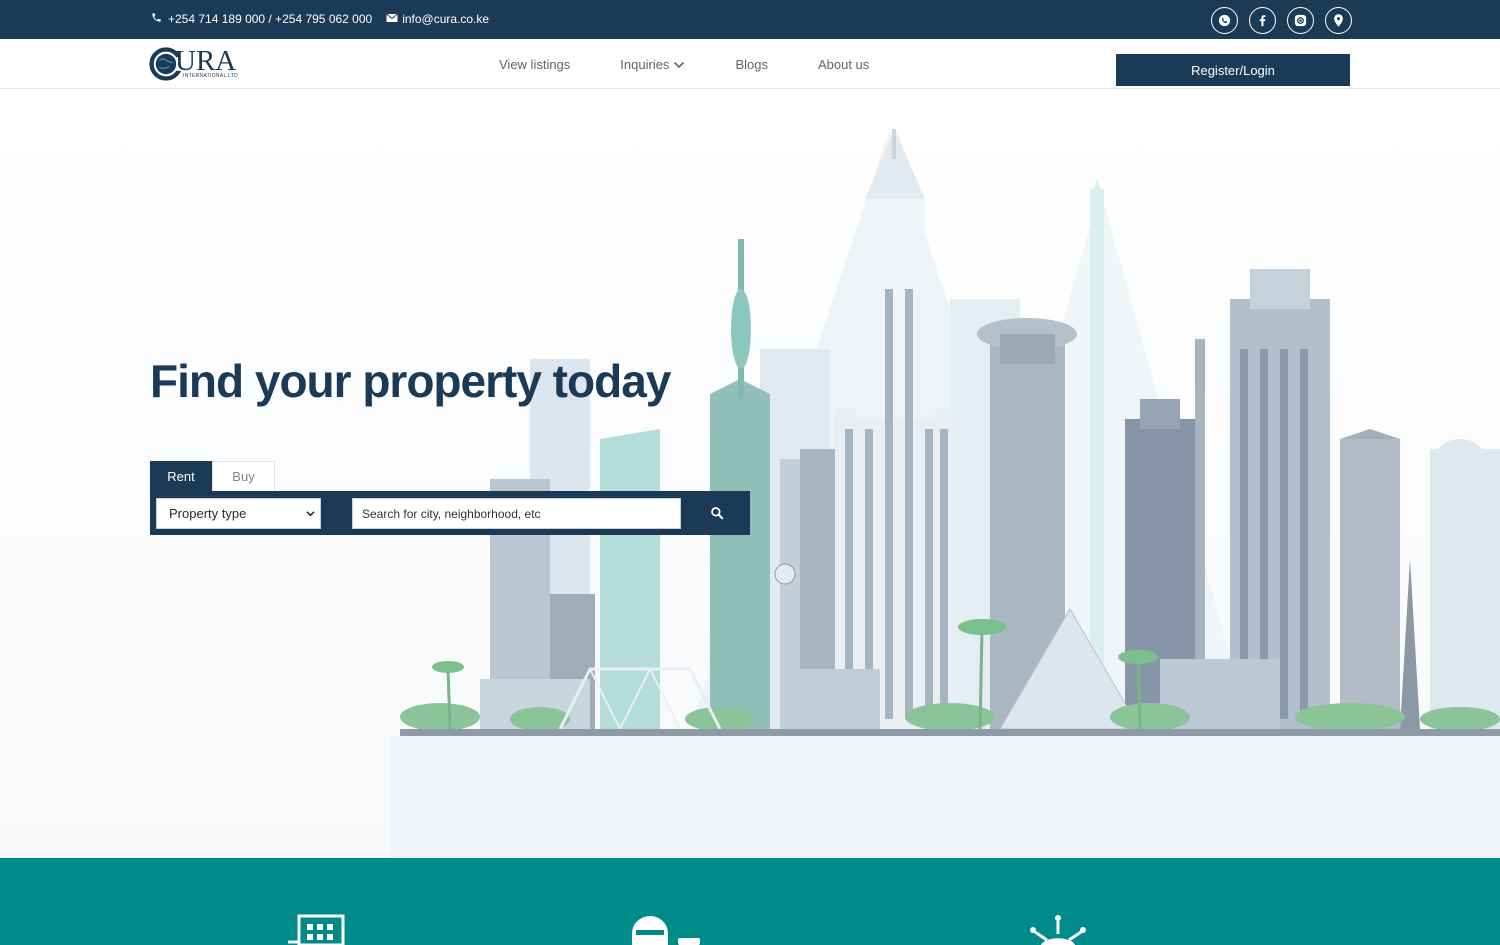  What do you see at coordinates (1300, 20) in the screenshot?
I see `instagram-icon` at bounding box center [1300, 20].